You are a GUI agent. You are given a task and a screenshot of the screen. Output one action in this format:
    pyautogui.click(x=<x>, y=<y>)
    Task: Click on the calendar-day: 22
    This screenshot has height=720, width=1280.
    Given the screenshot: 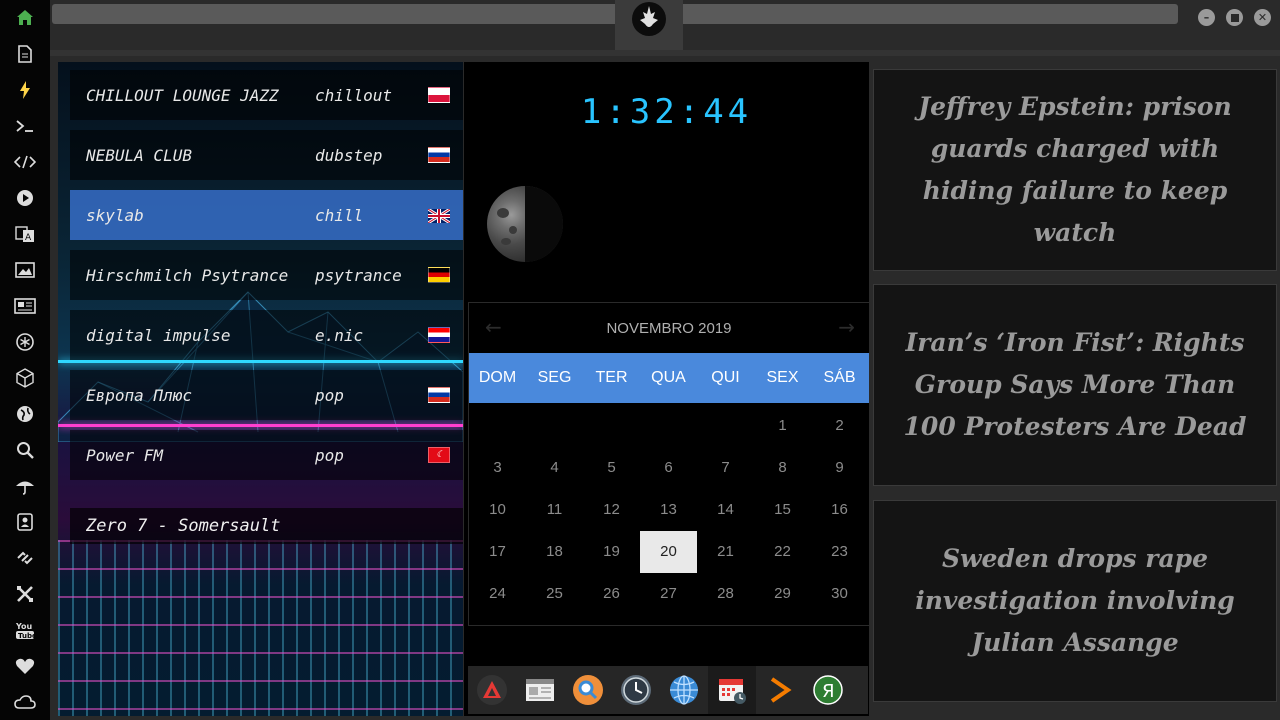 What is the action you would take?
    pyautogui.click(x=782, y=552)
    